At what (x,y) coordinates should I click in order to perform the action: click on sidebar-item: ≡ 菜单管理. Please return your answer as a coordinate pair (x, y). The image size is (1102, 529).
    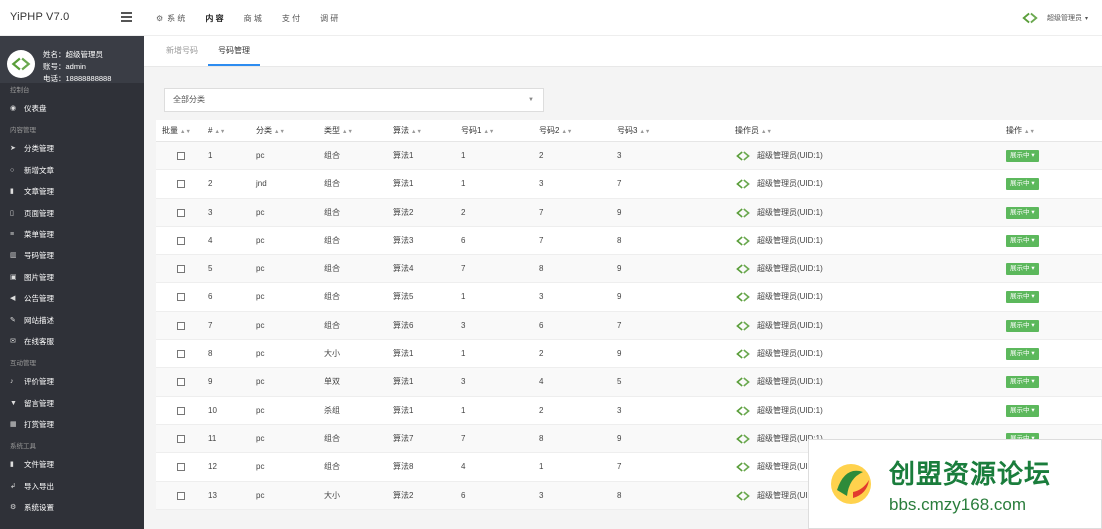
    Looking at the image, I should click on (72, 234).